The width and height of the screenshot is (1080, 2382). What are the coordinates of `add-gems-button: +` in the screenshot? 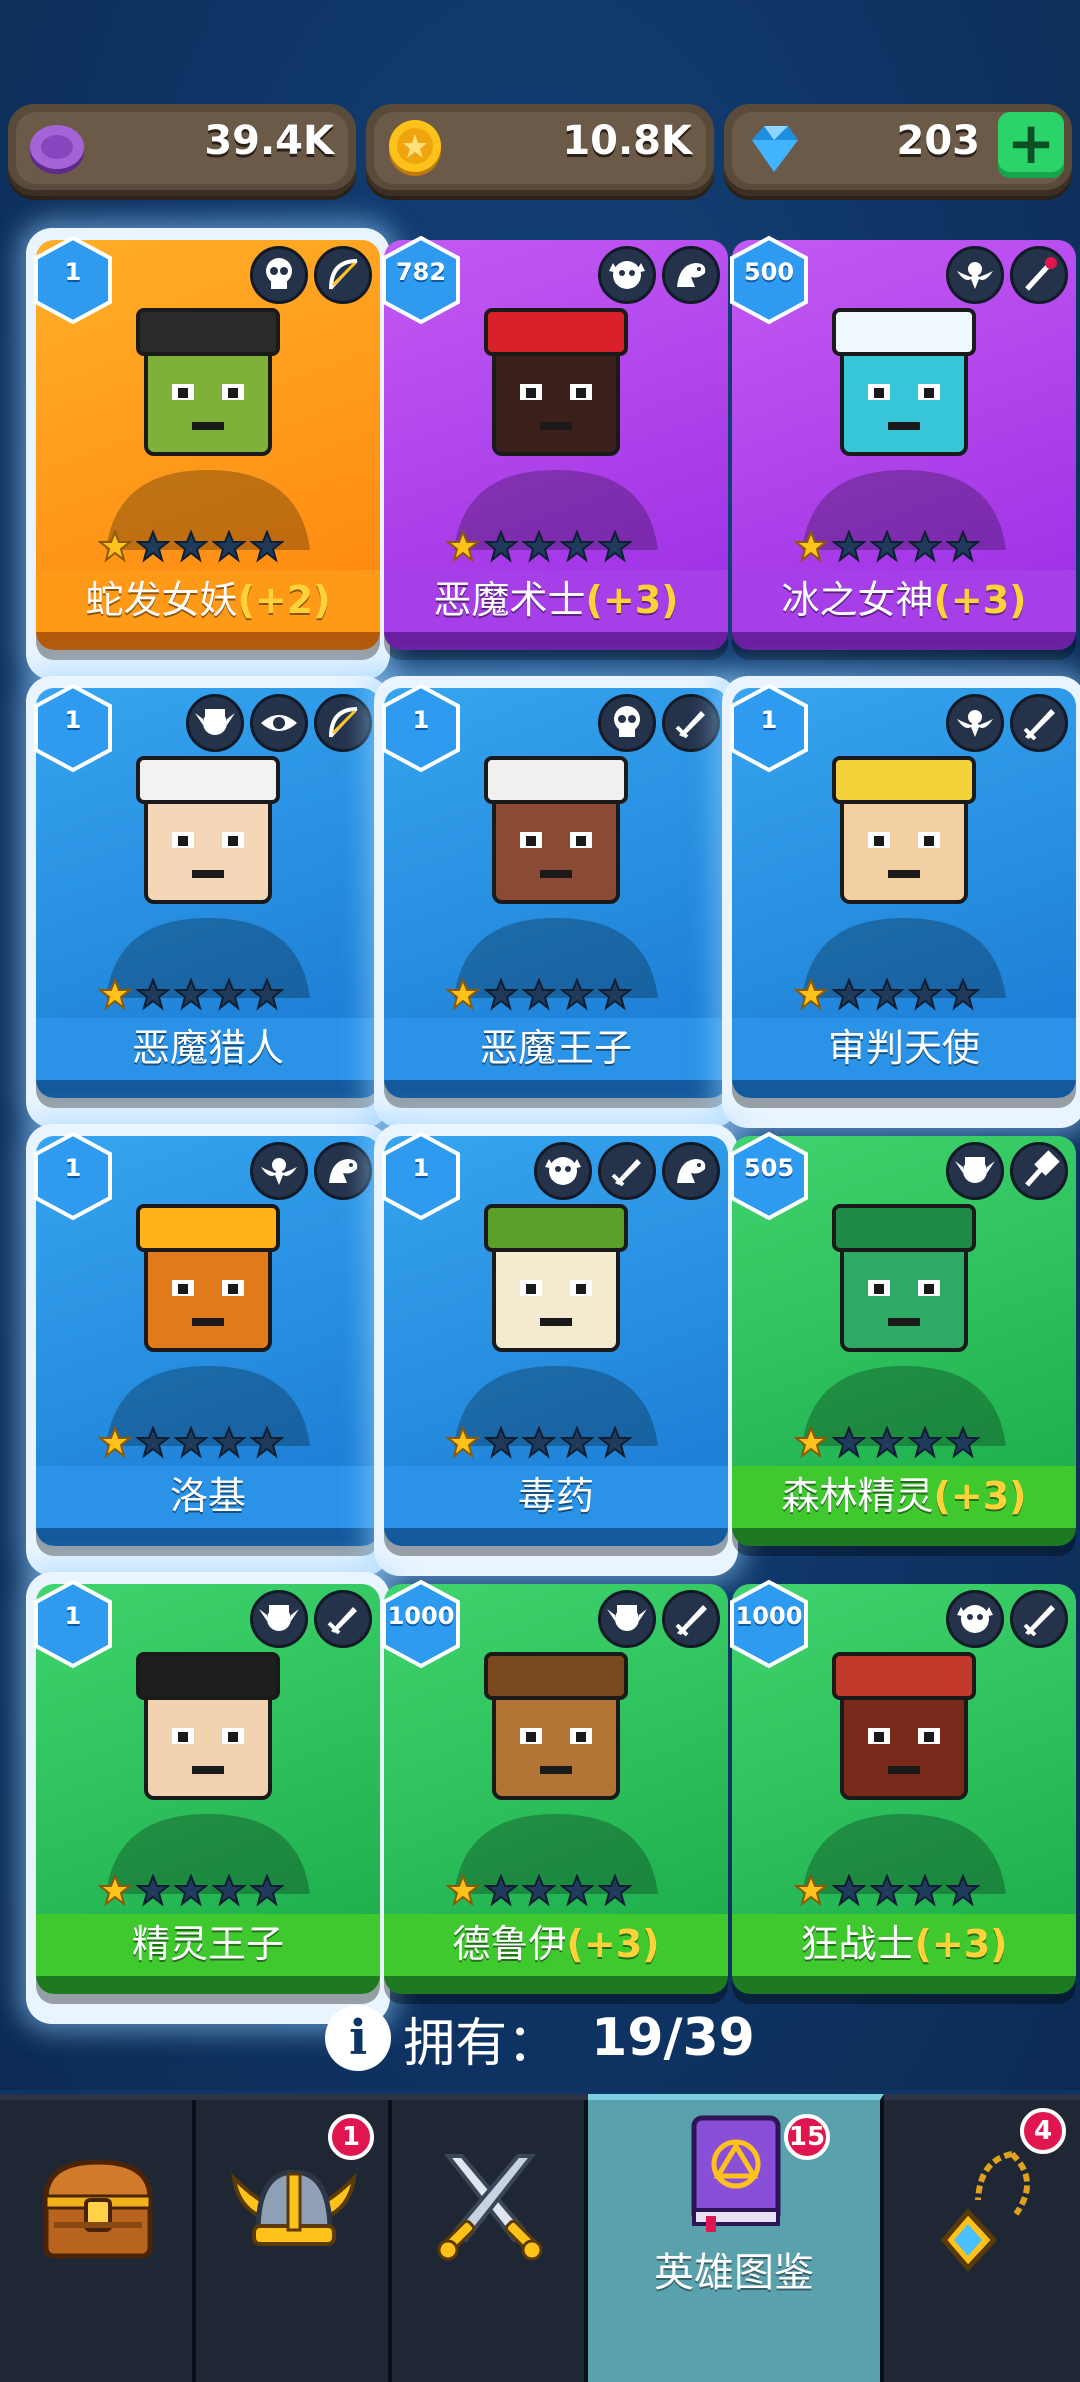 It's located at (1031, 145).